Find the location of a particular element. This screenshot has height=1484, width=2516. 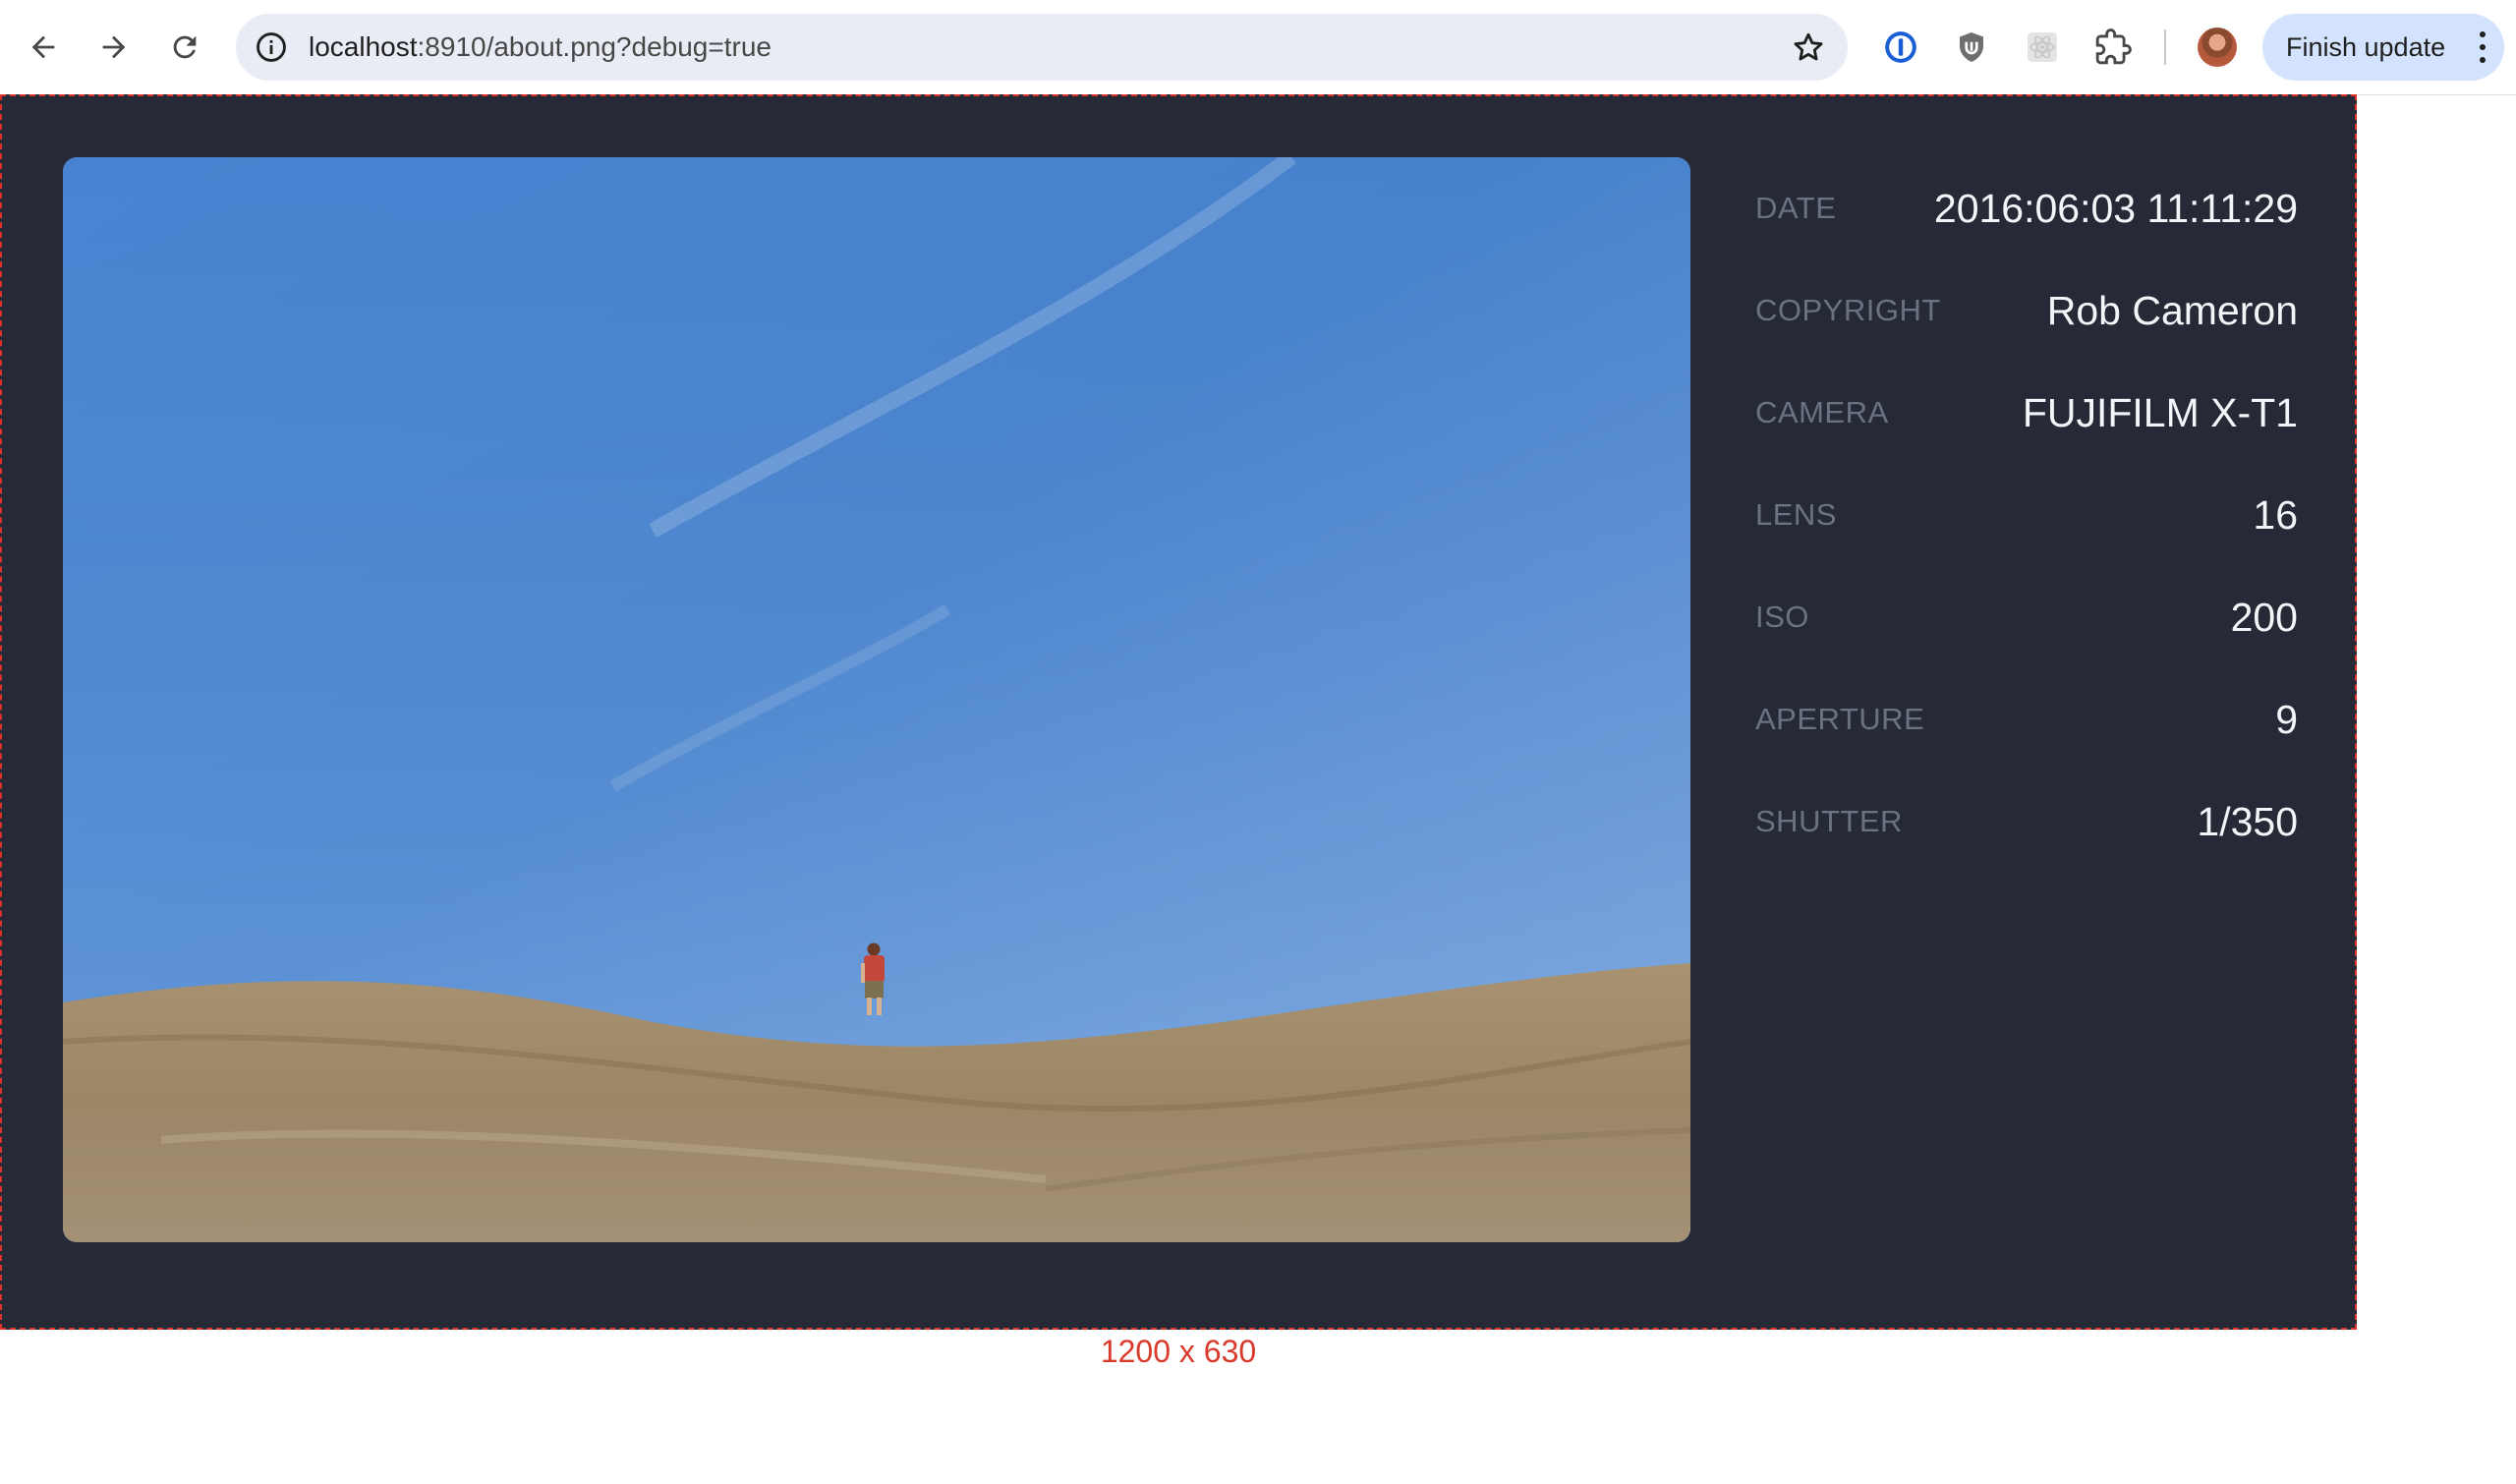

reload-icon is located at coordinates (185, 47).